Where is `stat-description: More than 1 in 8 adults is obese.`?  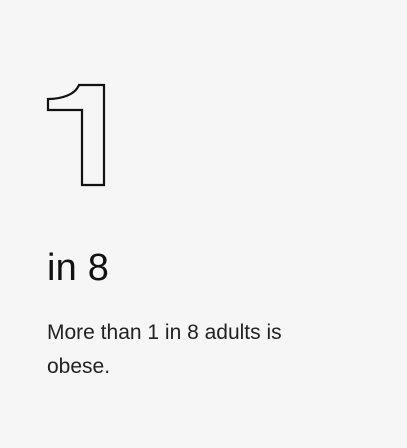
stat-description: More than 1 in 8 adults is obese. is located at coordinates (164, 349).